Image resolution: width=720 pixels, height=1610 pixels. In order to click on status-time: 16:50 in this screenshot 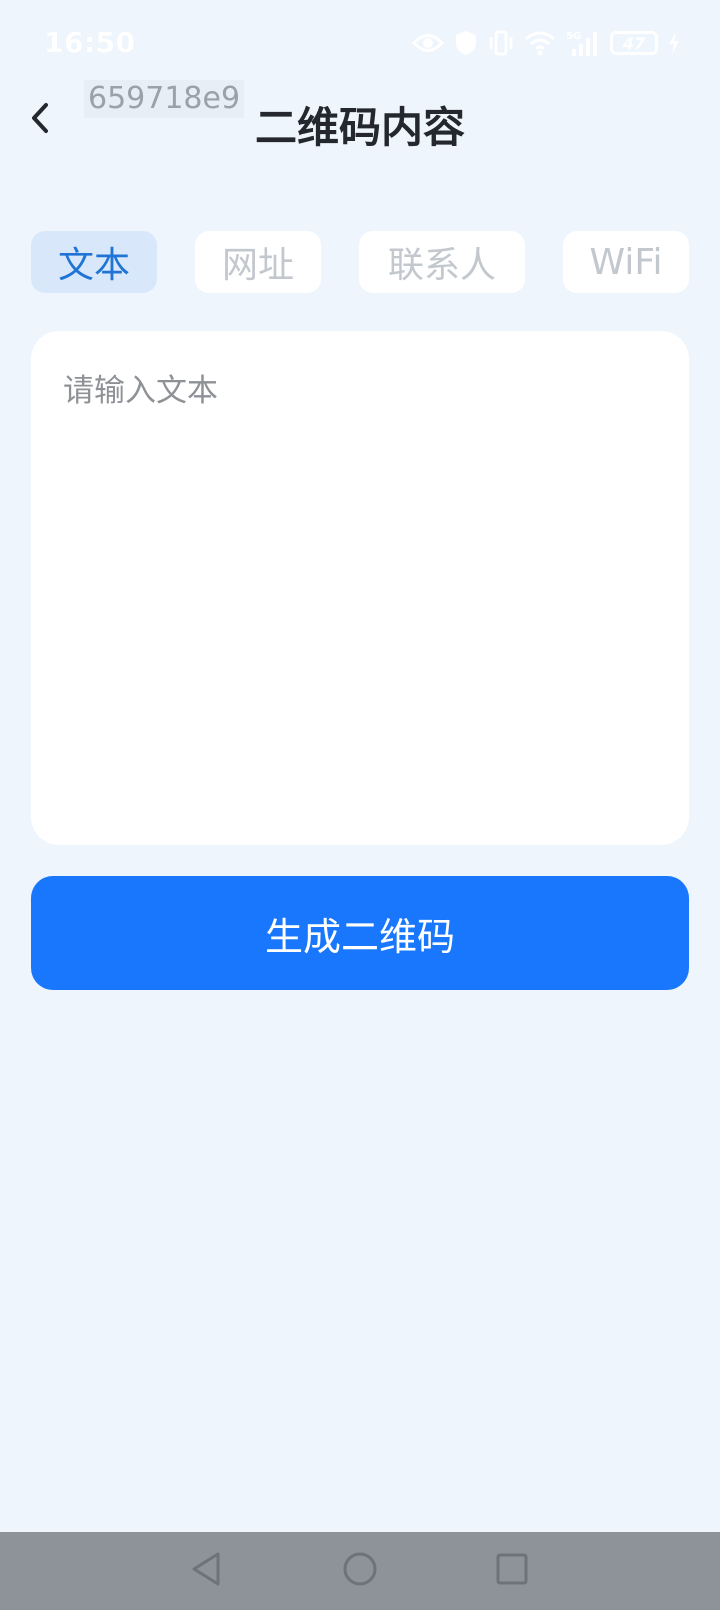, I will do `click(90, 42)`.